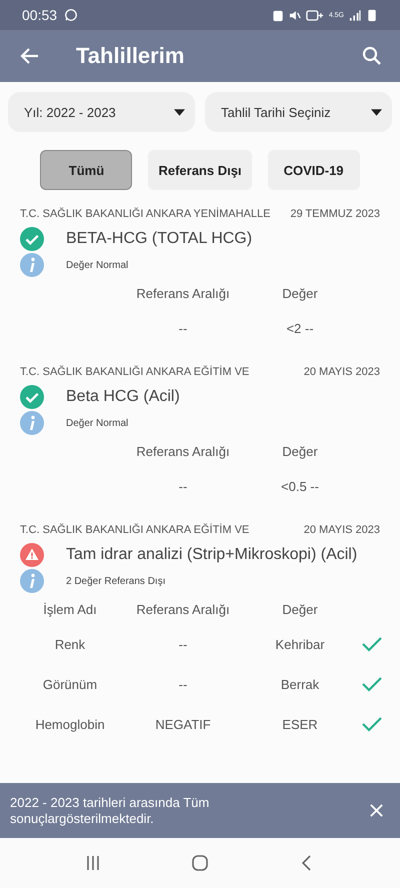  What do you see at coordinates (300, 486) in the screenshot?
I see `table-cell: <0.5 --` at bounding box center [300, 486].